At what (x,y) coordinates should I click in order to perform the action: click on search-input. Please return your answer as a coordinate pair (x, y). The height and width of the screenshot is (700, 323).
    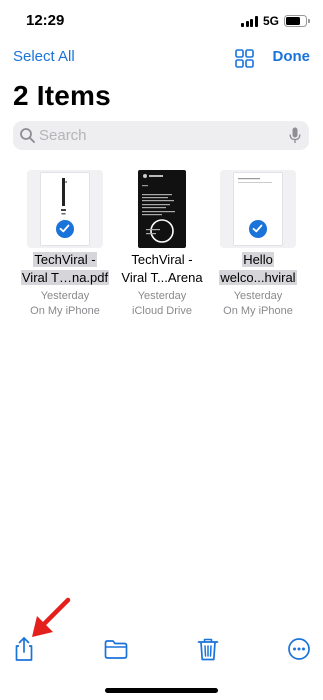
    Looking at the image, I should click on (159, 135).